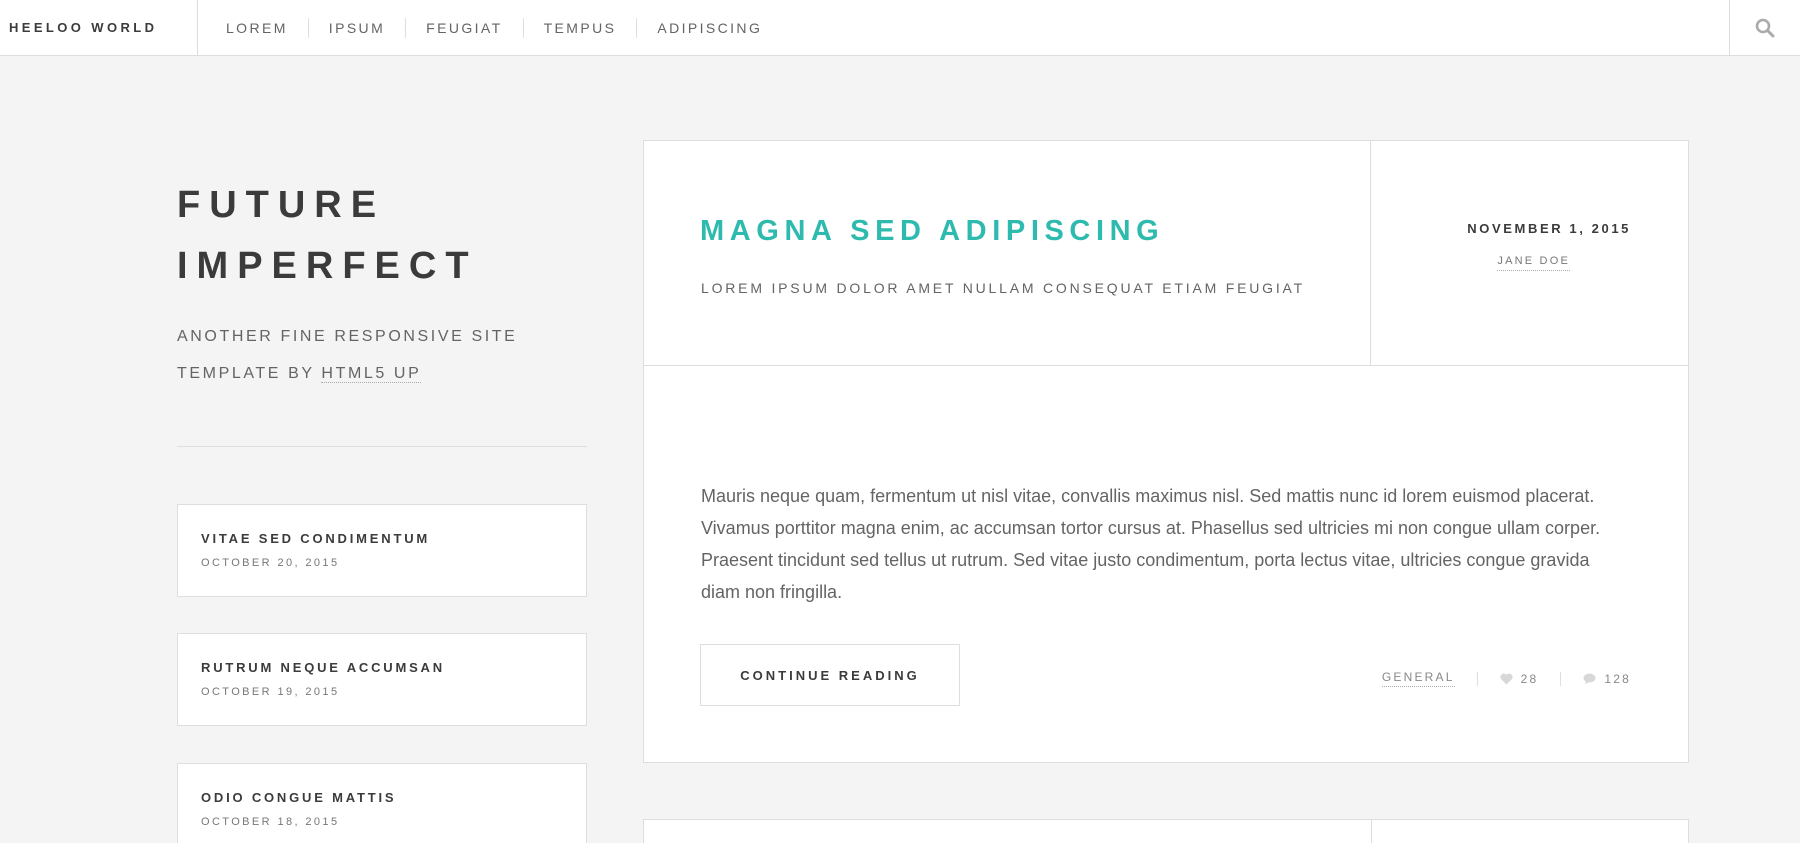 This screenshot has height=843, width=1800. What do you see at coordinates (253, 28) in the screenshot?
I see `nav-item-lorem: LOREM` at bounding box center [253, 28].